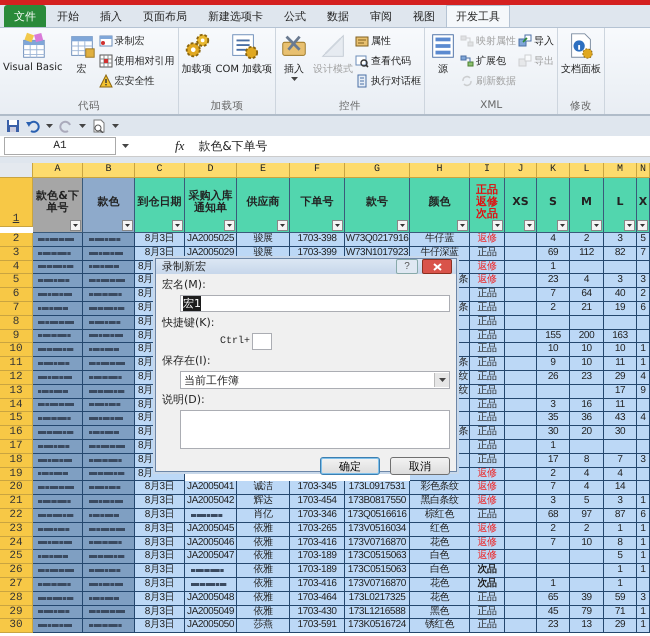 The height and width of the screenshot is (636, 650). I want to click on row-header: 27, so click(16, 585).